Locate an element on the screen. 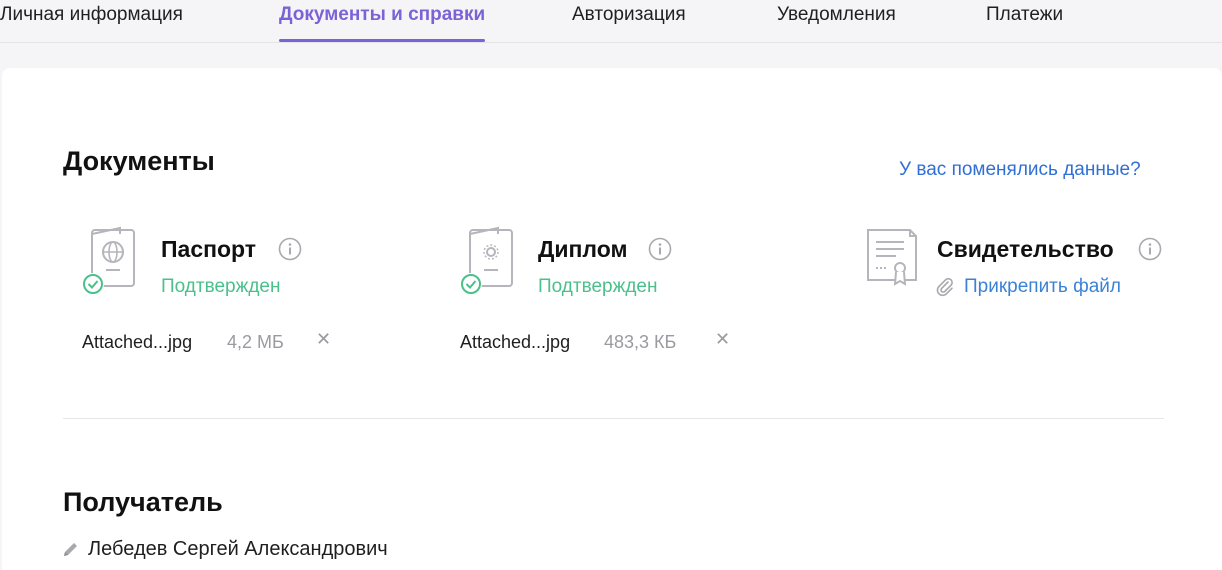 The height and width of the screenshot is (570, 1222). certificate-title: Свидетельство is located at coordinates (1025, 249).